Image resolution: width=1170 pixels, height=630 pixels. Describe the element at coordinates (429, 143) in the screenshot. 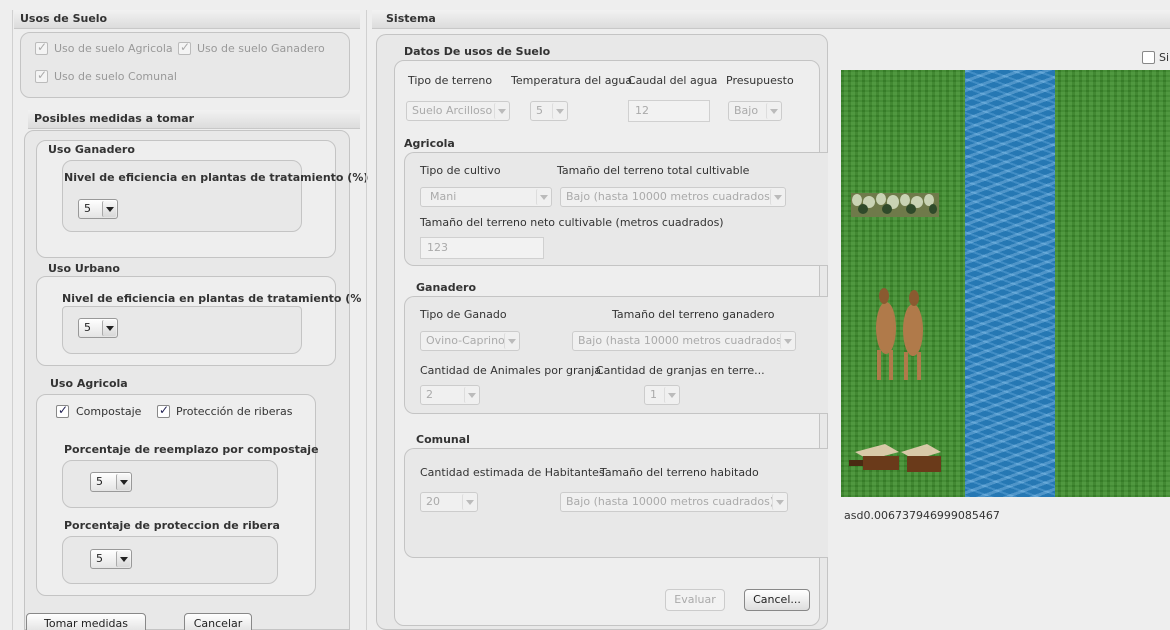

I see `sis-agricola-title: Agricola` at that location.